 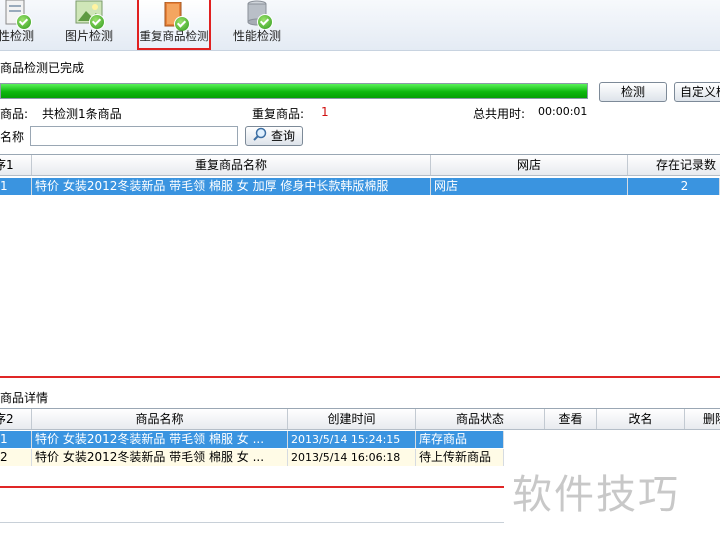 What do you see at coordinates (563, 111) in the screenshot?
I see `time-value: 00:00:01` at bounding box center [563, 111].